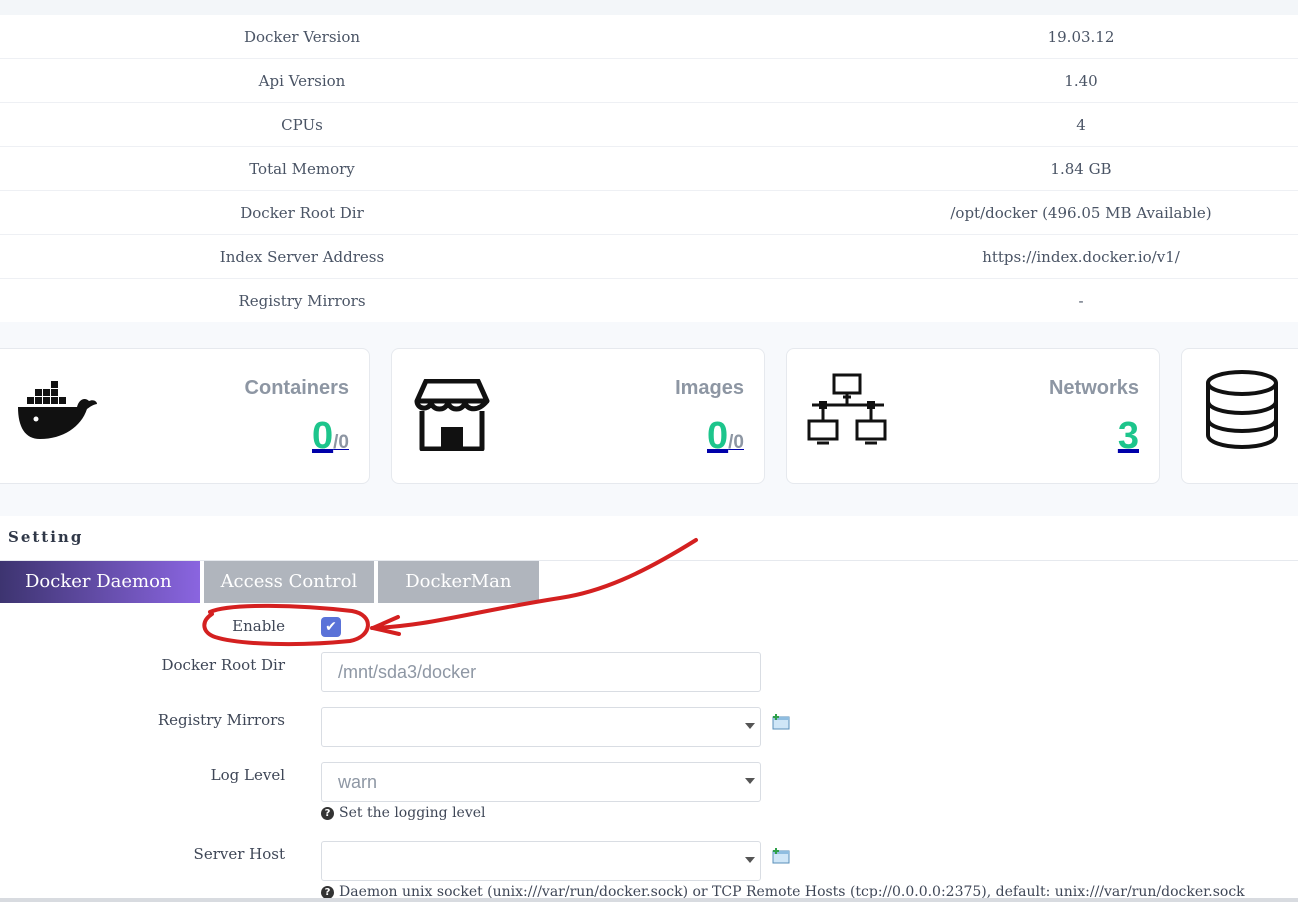 This screenshot has height=902, width=1298. I want to click on networks-count: 3, so click(1128, 436).